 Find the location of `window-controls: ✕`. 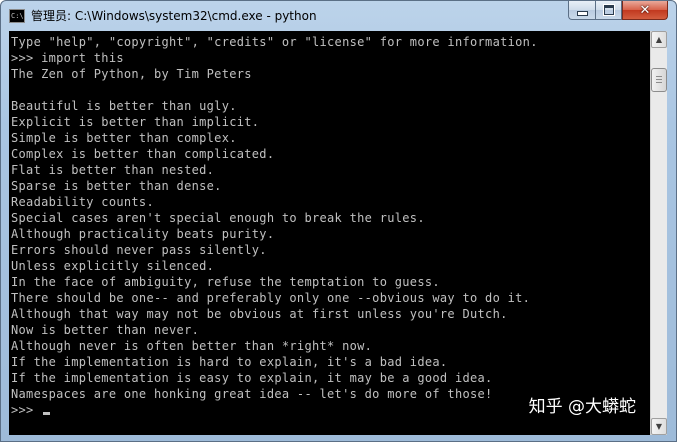

window-controls: ✕ is located at coordinates (618, 11).